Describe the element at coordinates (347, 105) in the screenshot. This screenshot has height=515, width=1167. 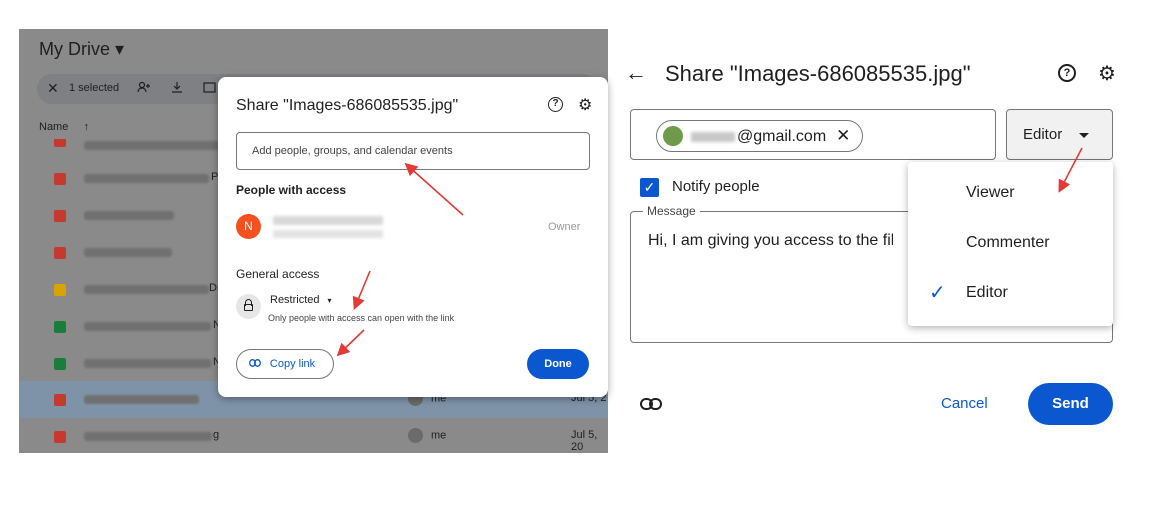
I see `share-dialog-title: Share "Images-686085535.jpg"` at that location.